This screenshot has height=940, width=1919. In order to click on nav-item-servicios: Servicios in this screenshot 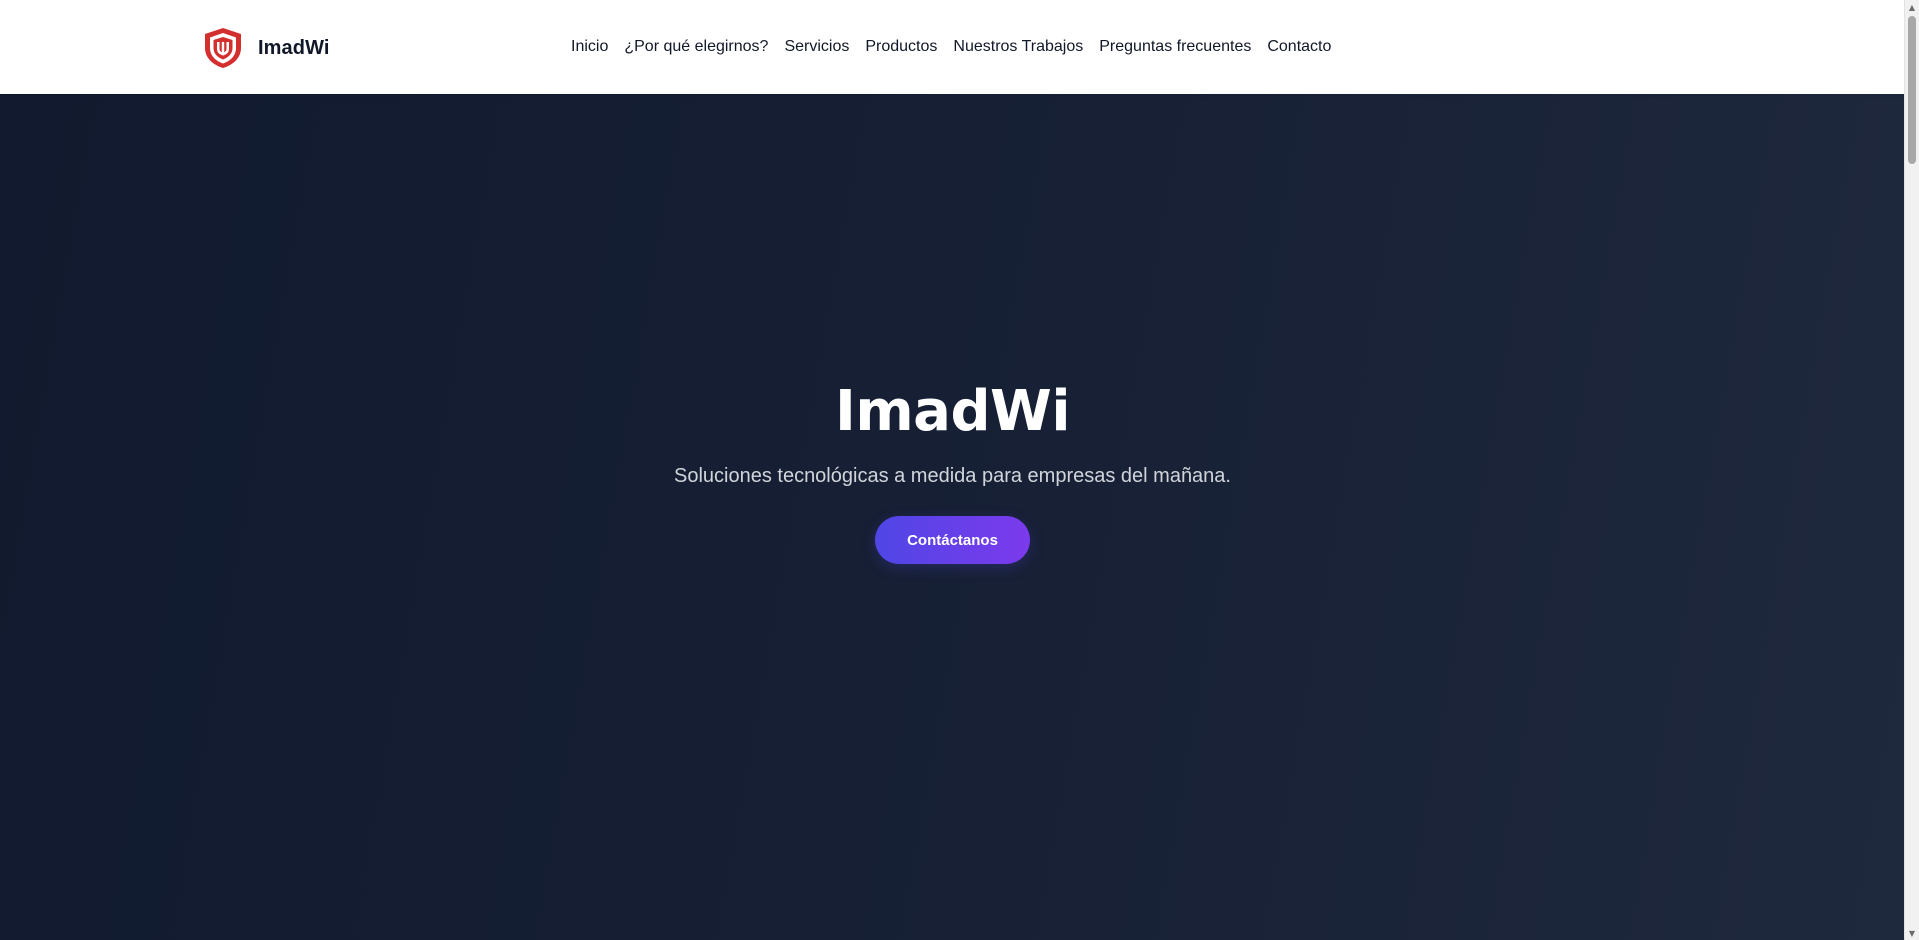, I will do `click(816, 47)`.